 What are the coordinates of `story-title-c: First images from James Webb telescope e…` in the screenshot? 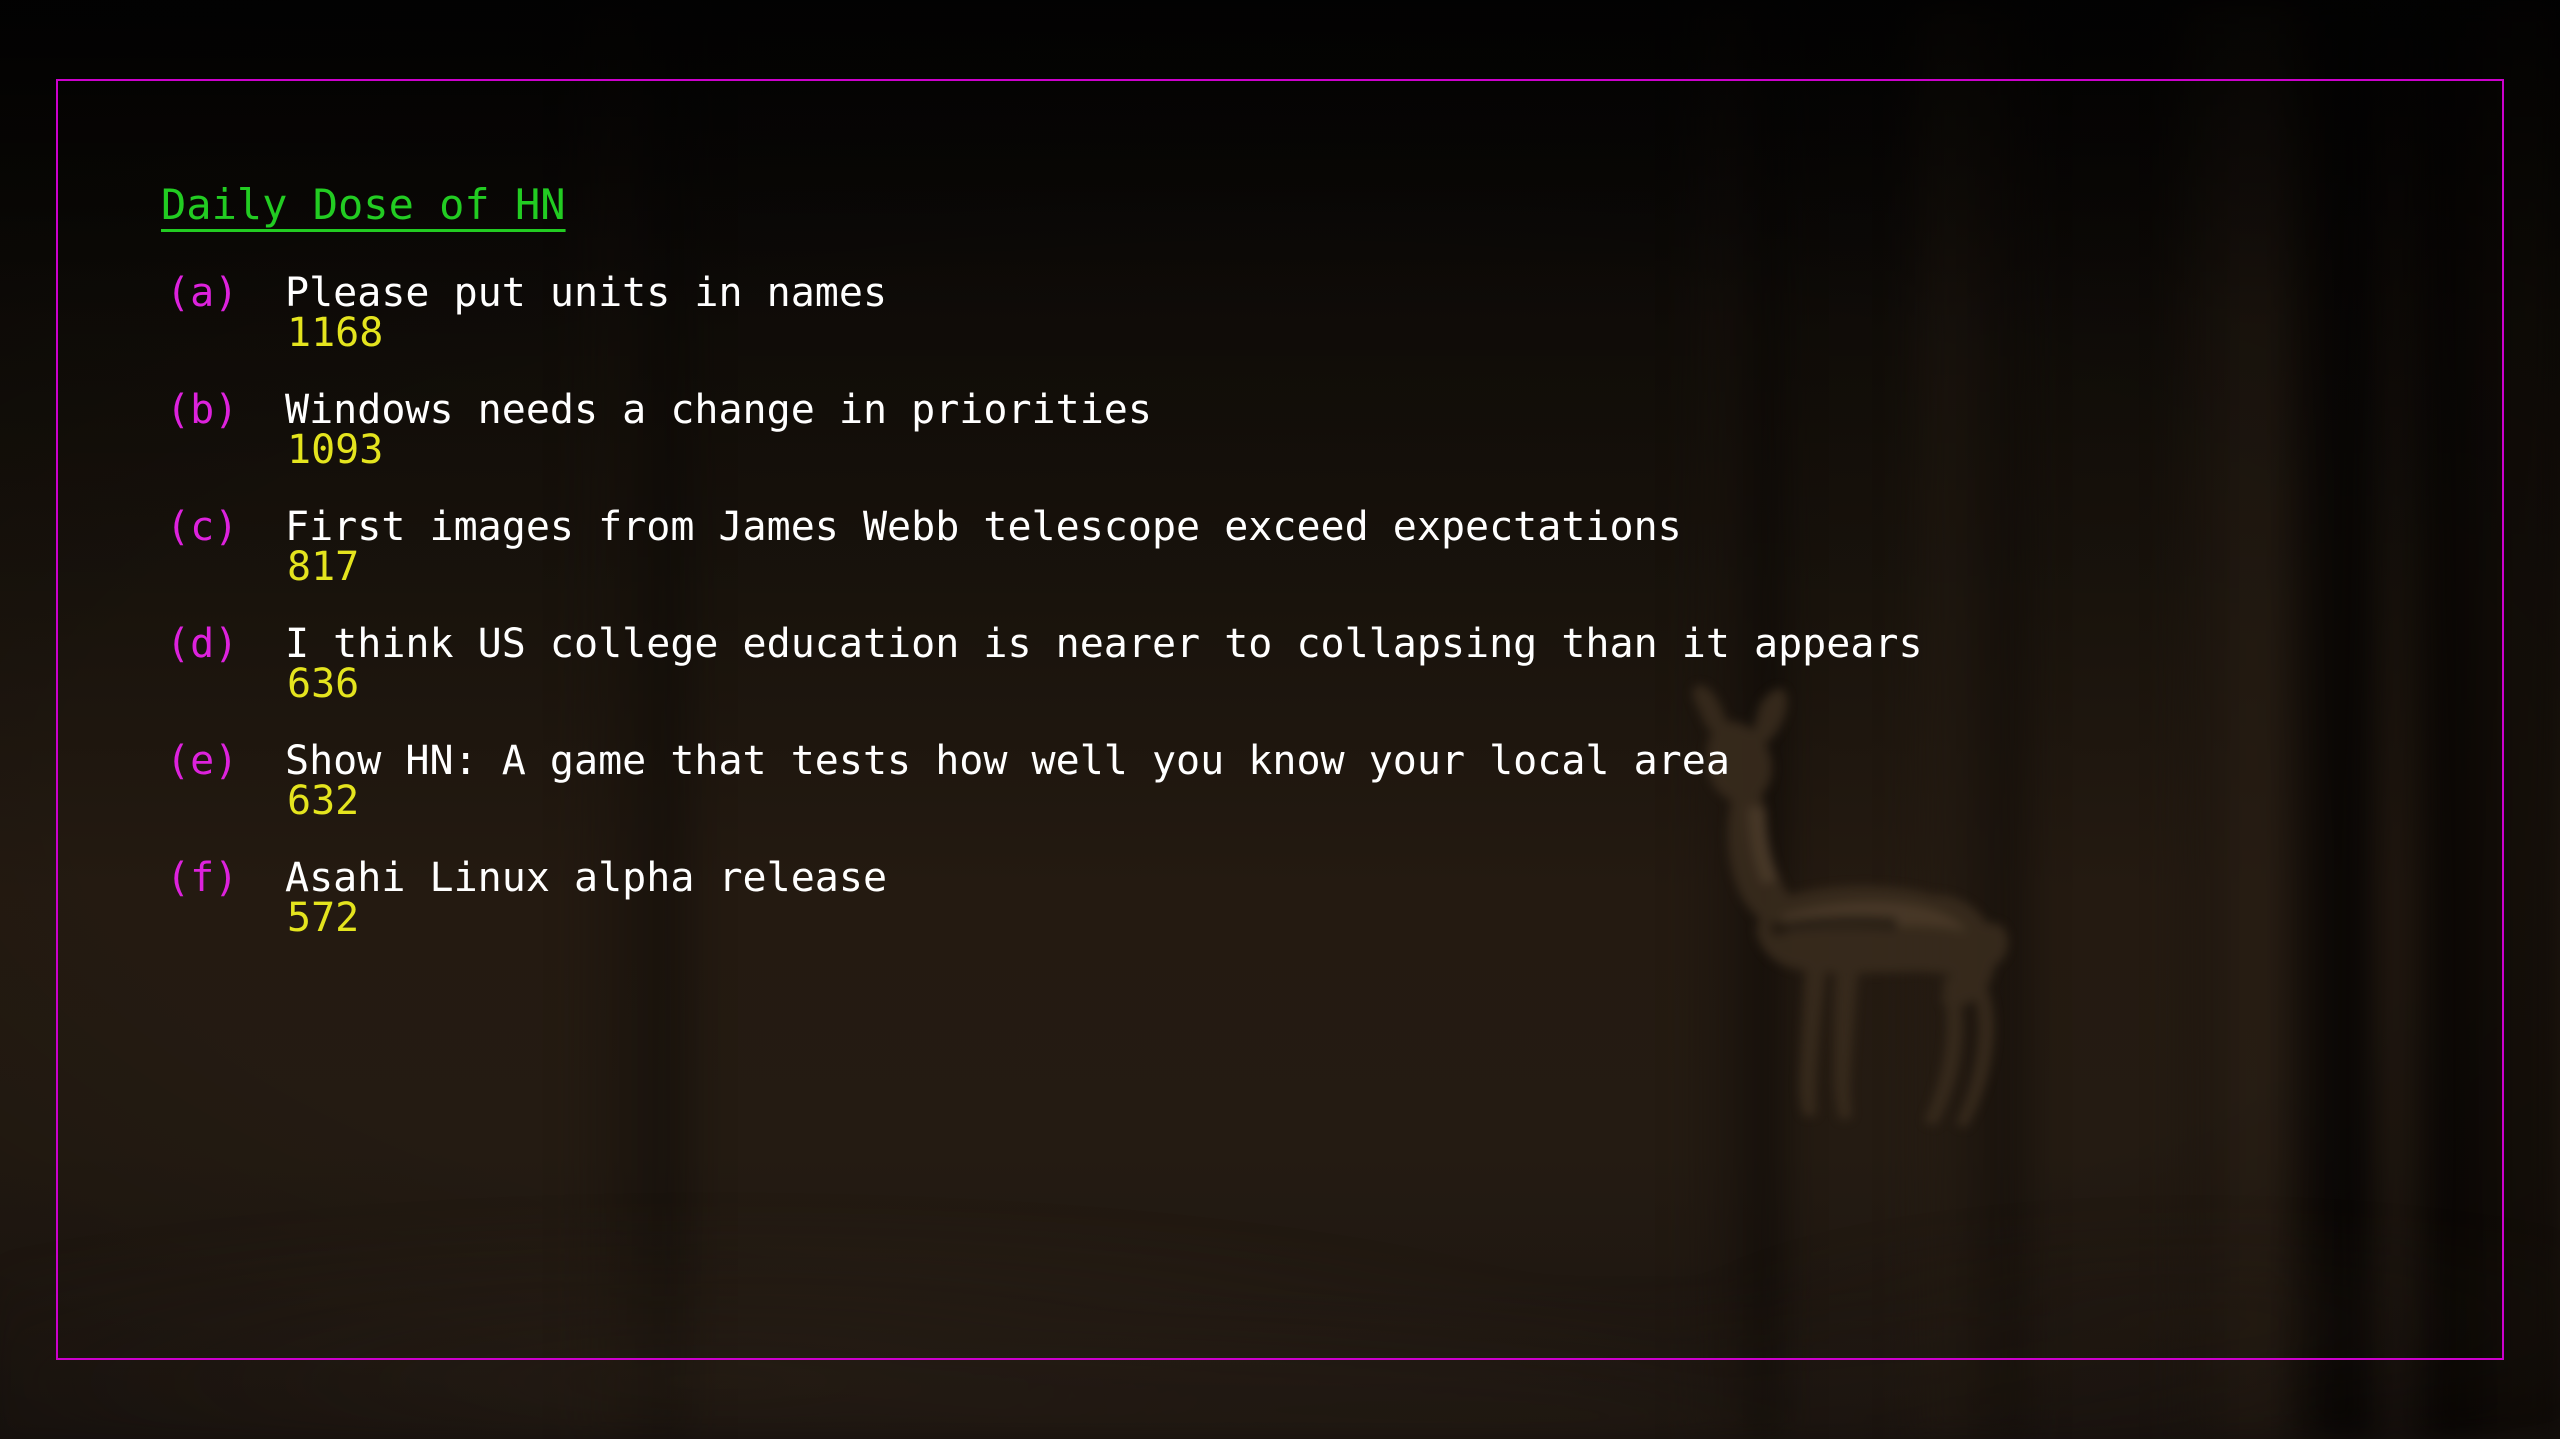 It's located at (983, 527).